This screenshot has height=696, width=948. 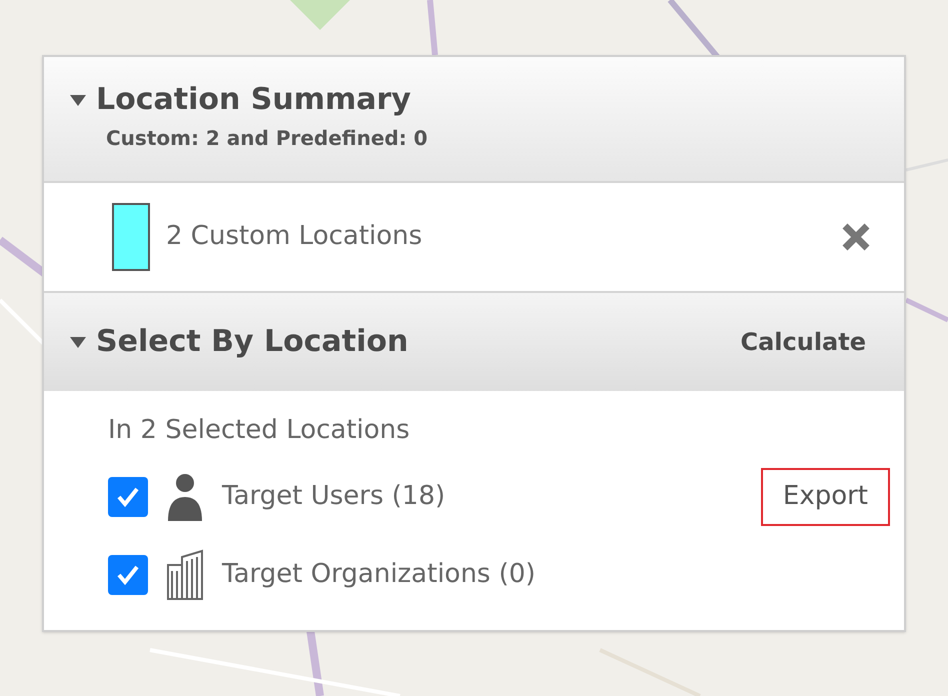 I want to click on target-label: Target Users (18), so click(x=334, y=496).